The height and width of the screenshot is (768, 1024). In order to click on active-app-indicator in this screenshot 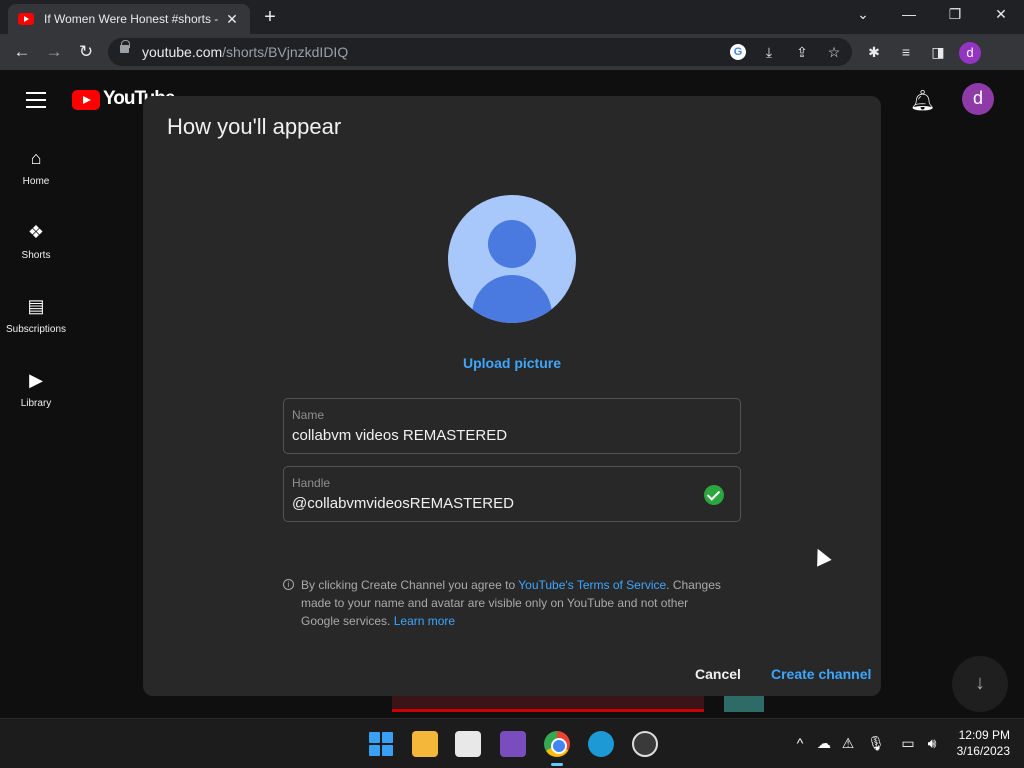, I will do `click(557, 764)`.